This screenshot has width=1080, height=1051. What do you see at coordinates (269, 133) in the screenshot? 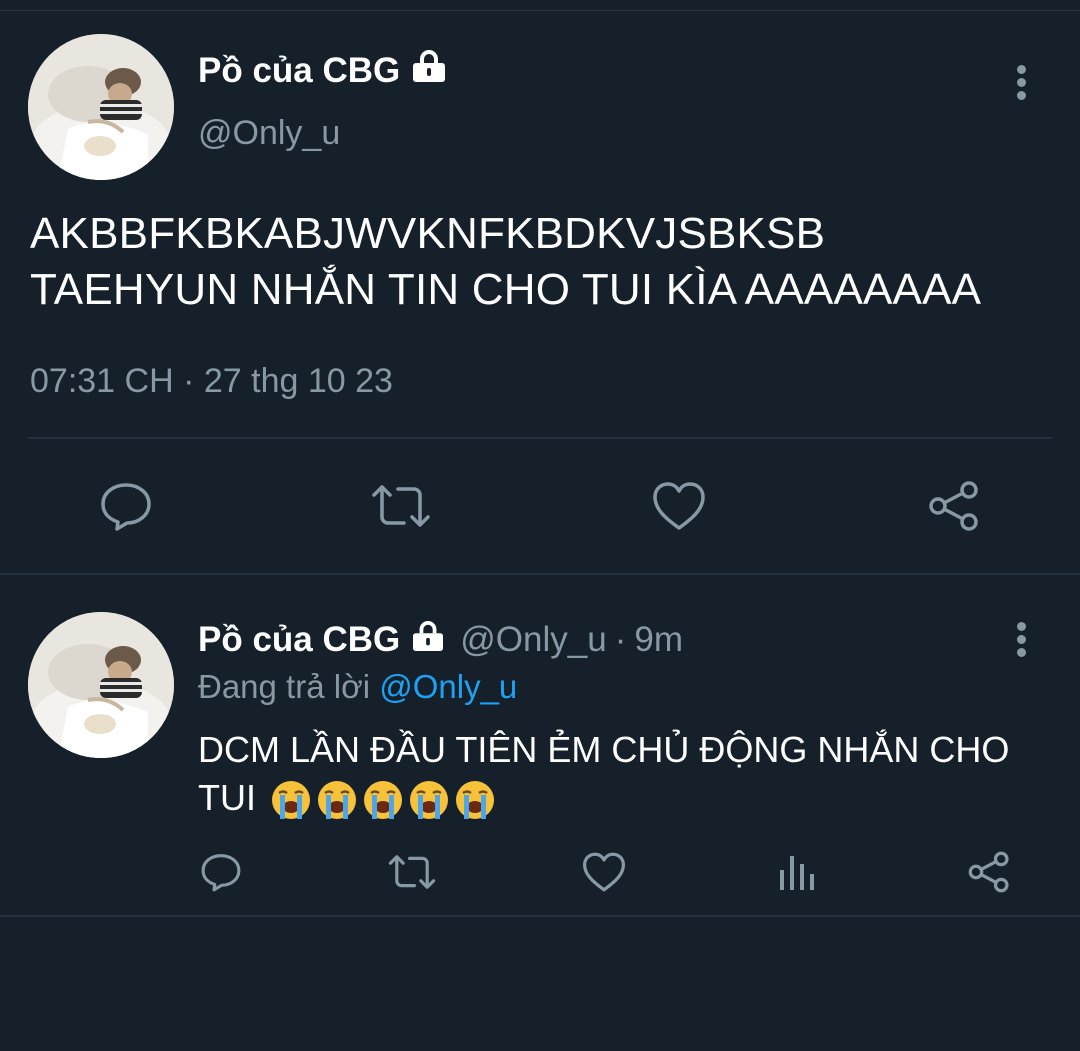
I see `handle: @Only_u` at bounding box center [269, 133].